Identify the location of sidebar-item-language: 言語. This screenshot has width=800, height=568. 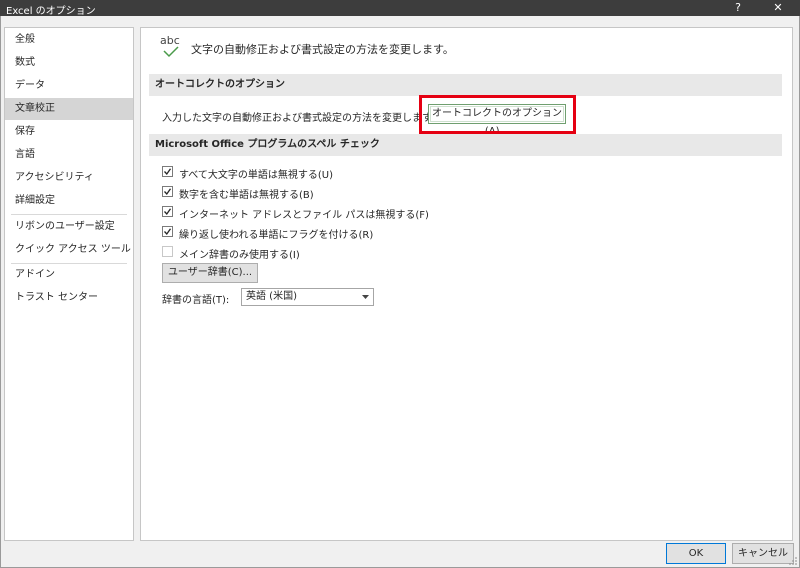
(69, 155).